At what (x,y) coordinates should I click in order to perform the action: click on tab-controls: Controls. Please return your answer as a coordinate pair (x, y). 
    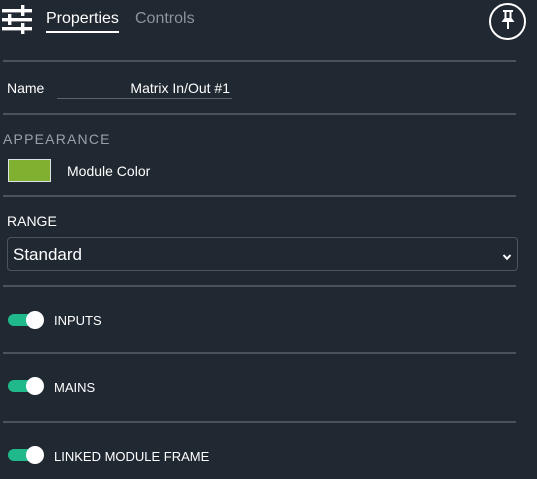
    Looking at the image, I should click on (165, 19).